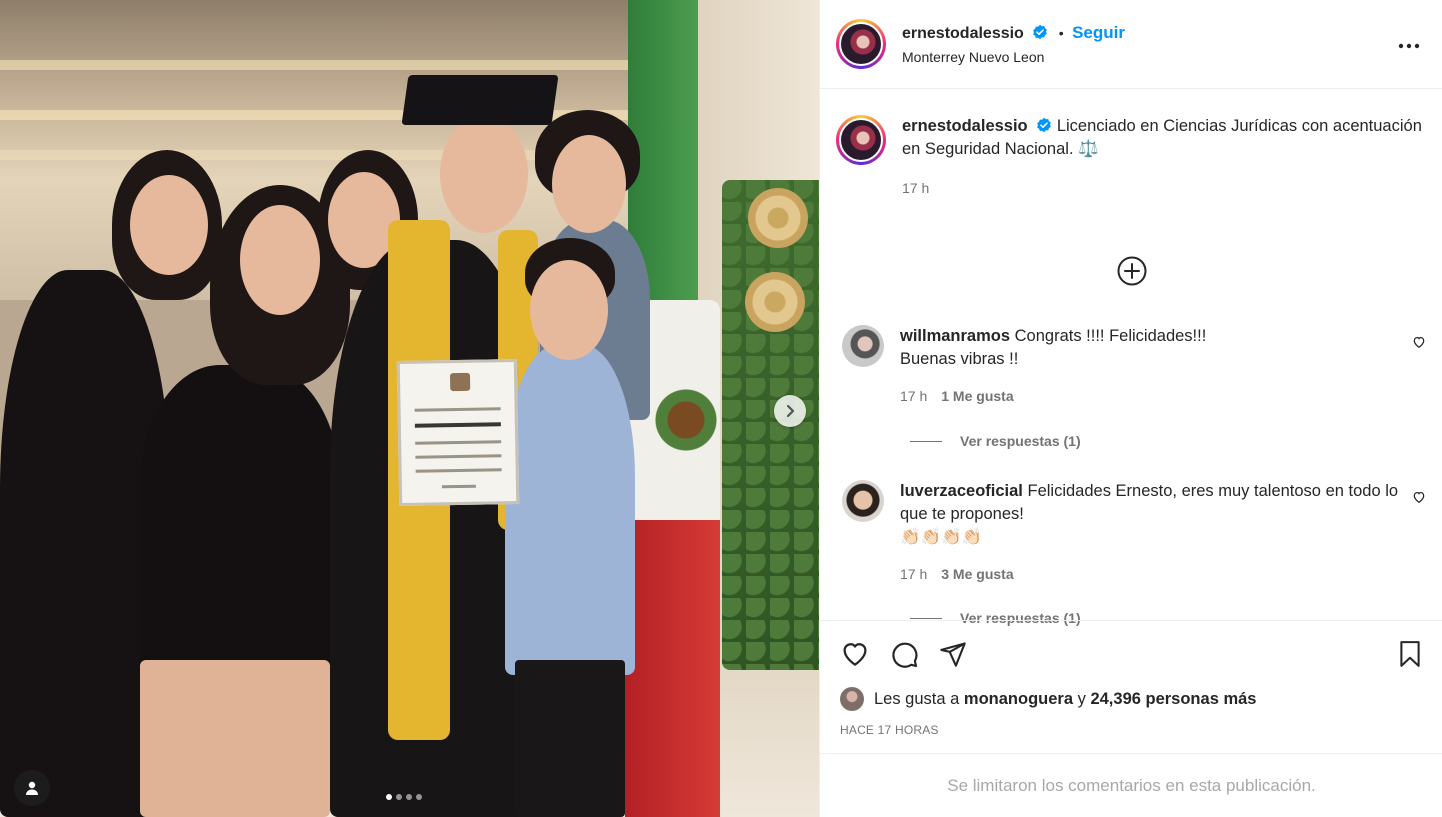 The height and width of the screenshot is (817, 1442). I want to click on liker-avatar, so click(852, 699).